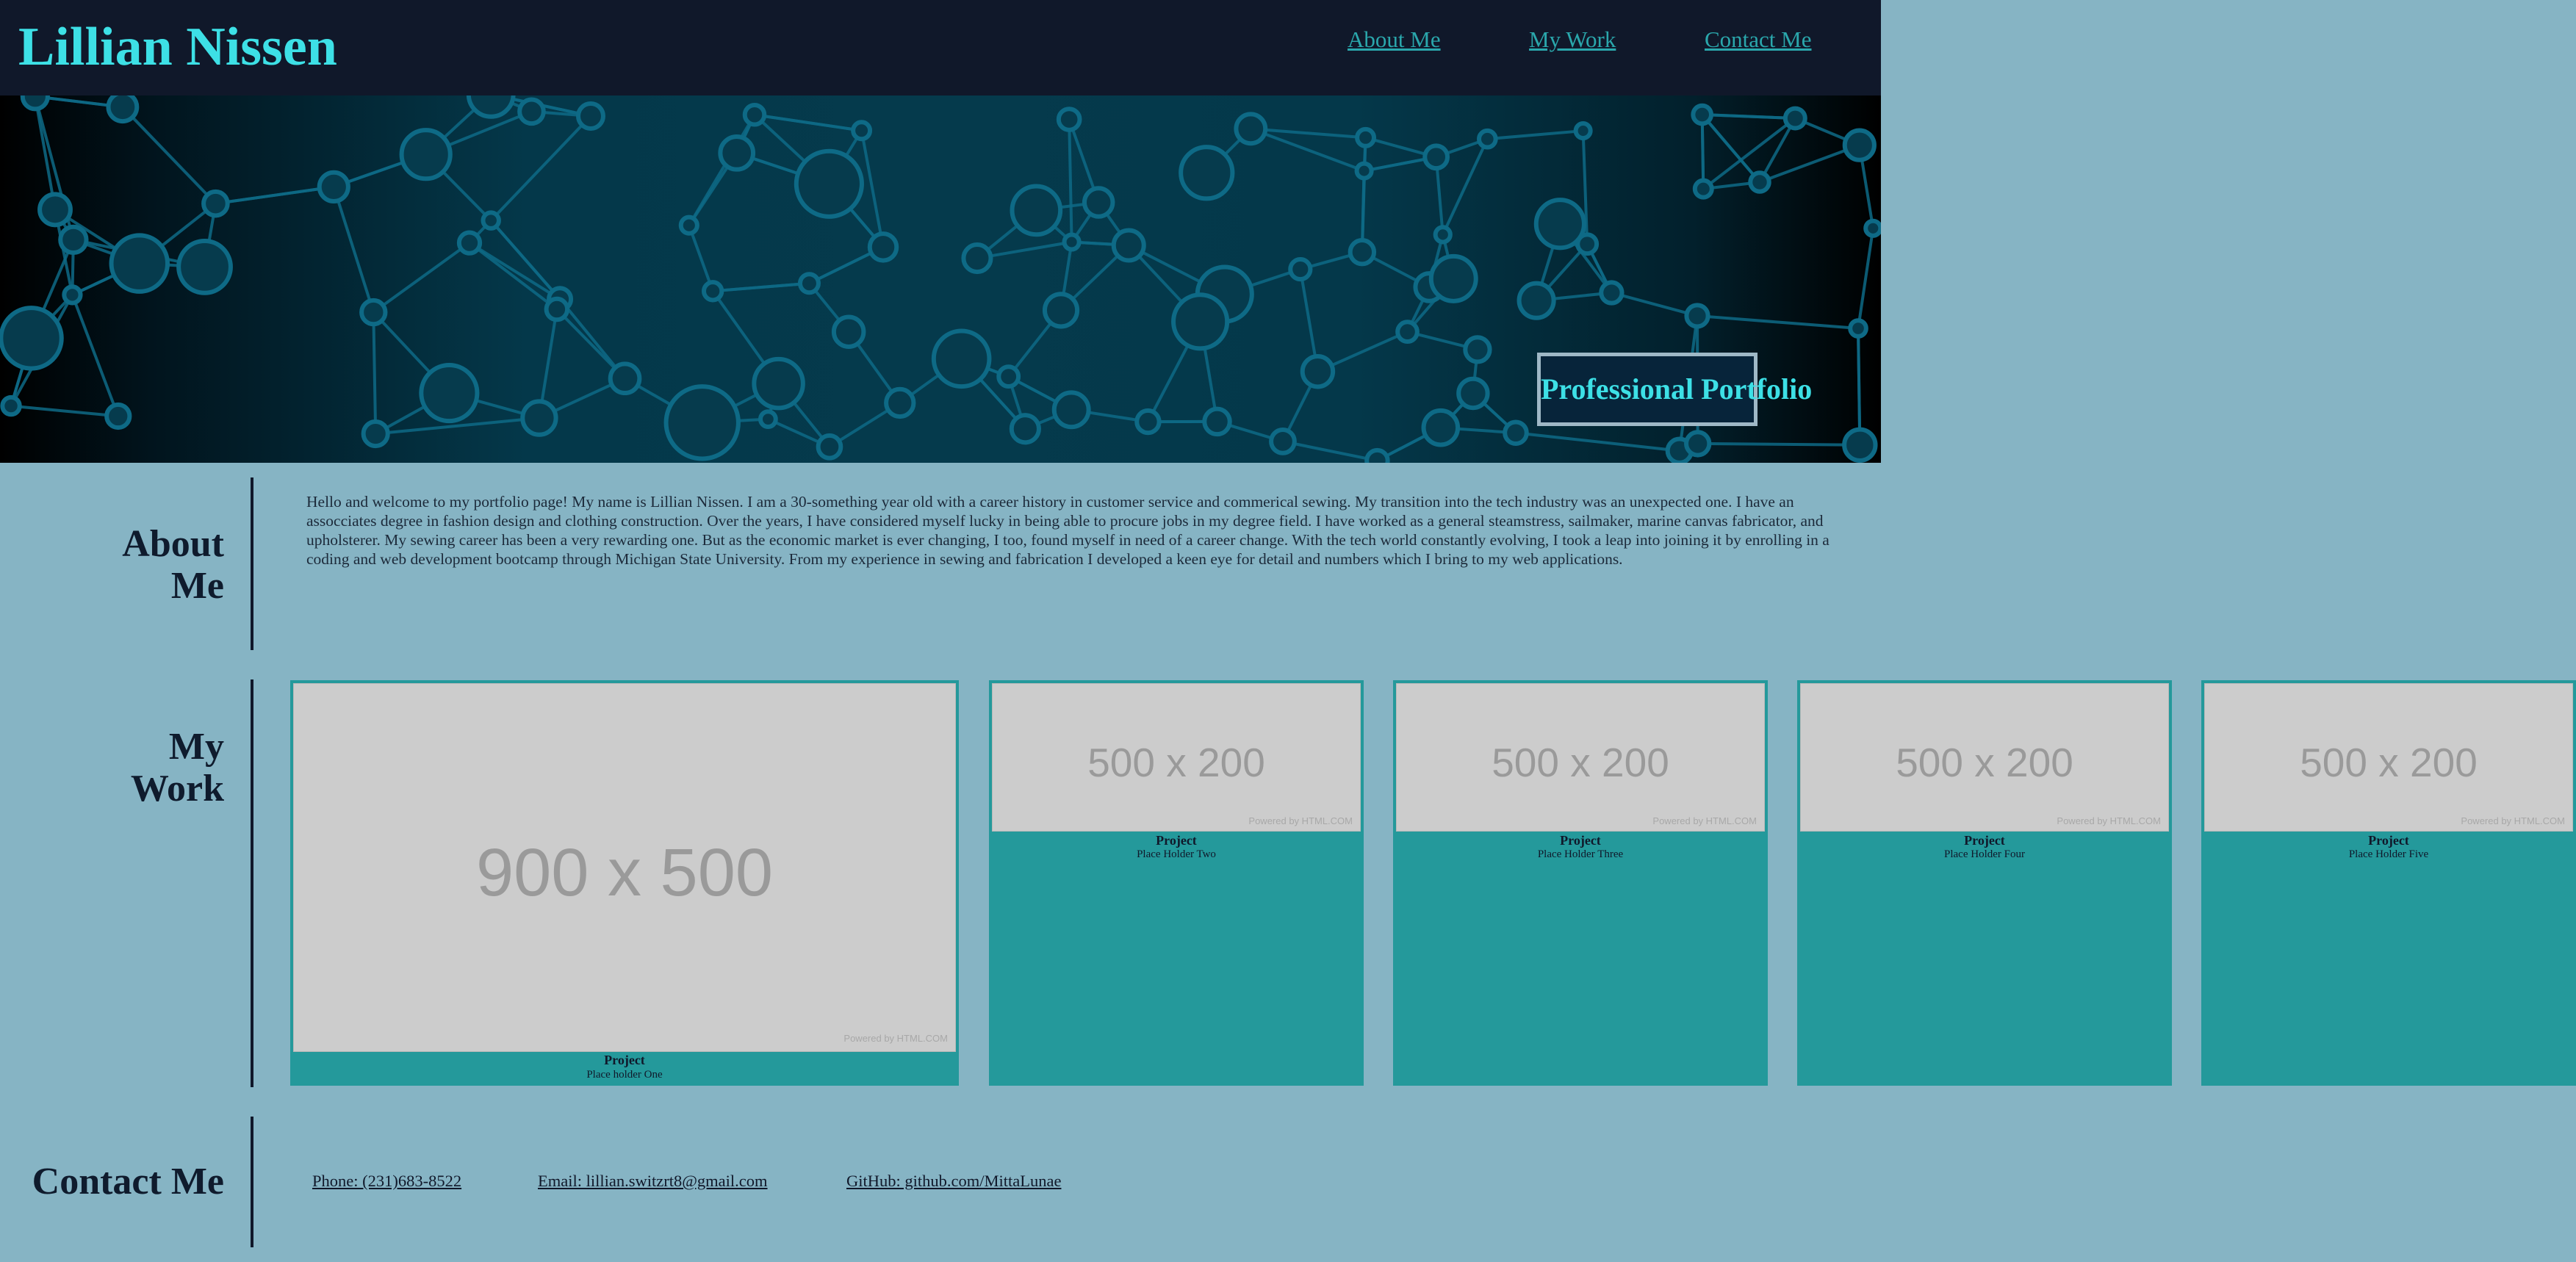 This screenshot has width=2576, height=1262. Describe the element at coordinates (2388, 854) in the screenshot. I see `project-subtitle: Place Holder Five` at that location.